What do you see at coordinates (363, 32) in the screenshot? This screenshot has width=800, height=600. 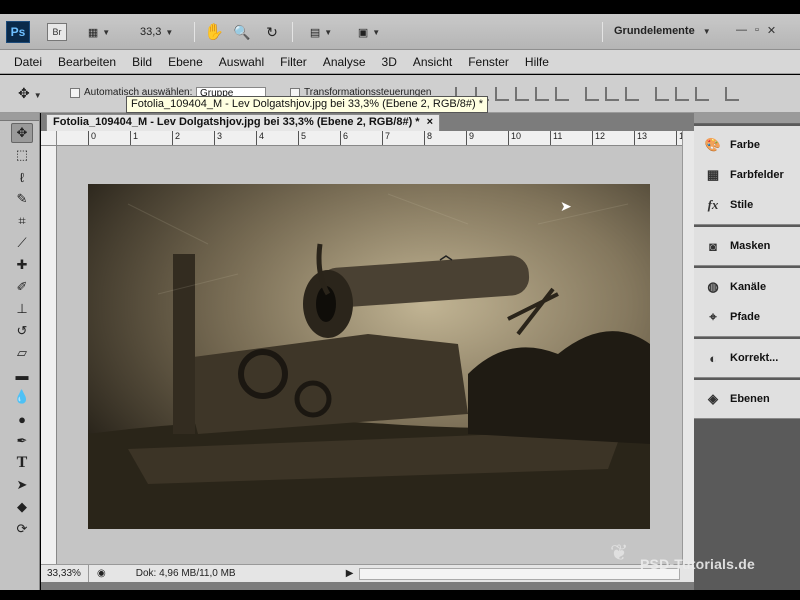 I see `screen-icon: ▣` at bounding box center [363, 32].